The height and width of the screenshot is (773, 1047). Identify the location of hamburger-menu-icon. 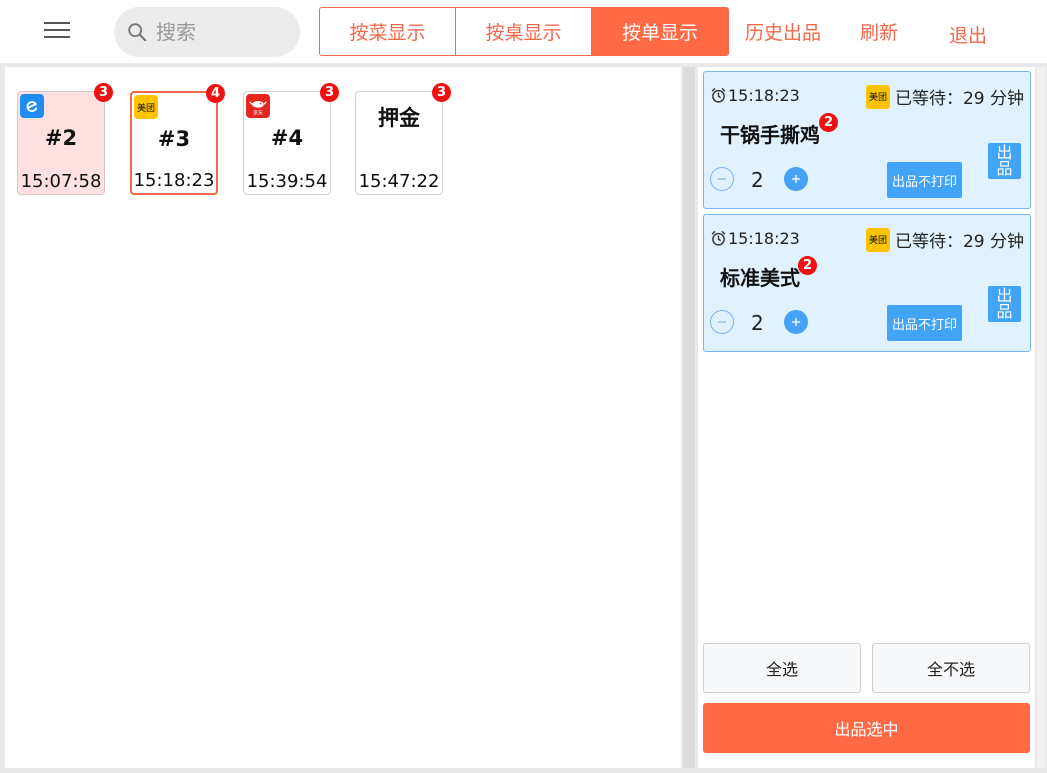
(57, 31).